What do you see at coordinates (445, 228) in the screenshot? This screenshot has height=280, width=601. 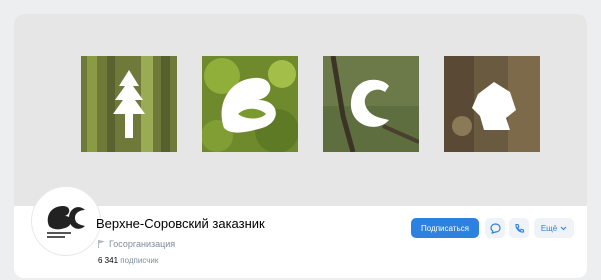 I see `subscribe-button: Подписаться` at bounding box center [445, 228].